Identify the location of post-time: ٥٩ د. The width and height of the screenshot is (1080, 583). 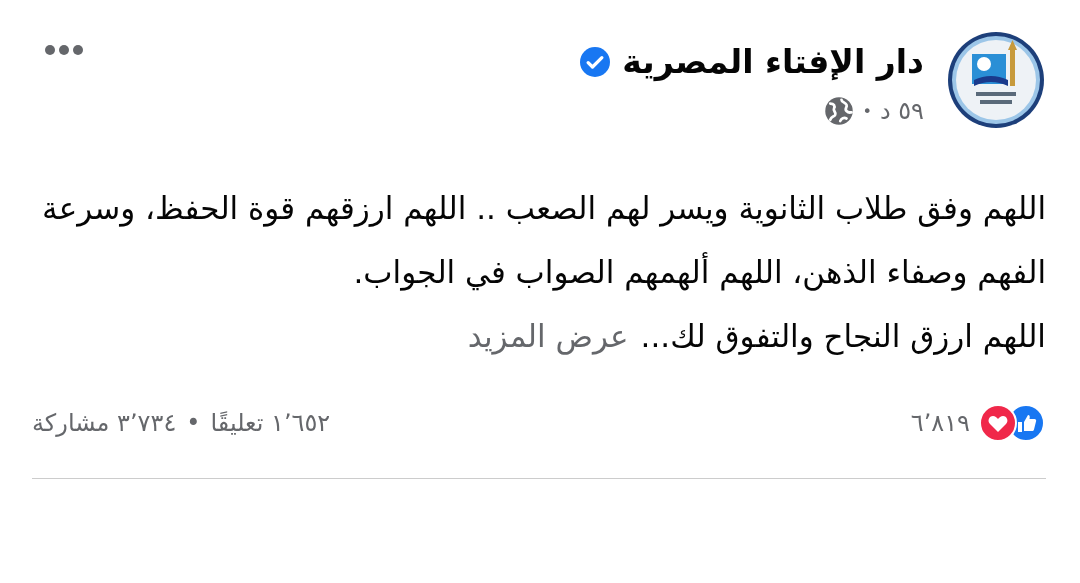
(901, 111).